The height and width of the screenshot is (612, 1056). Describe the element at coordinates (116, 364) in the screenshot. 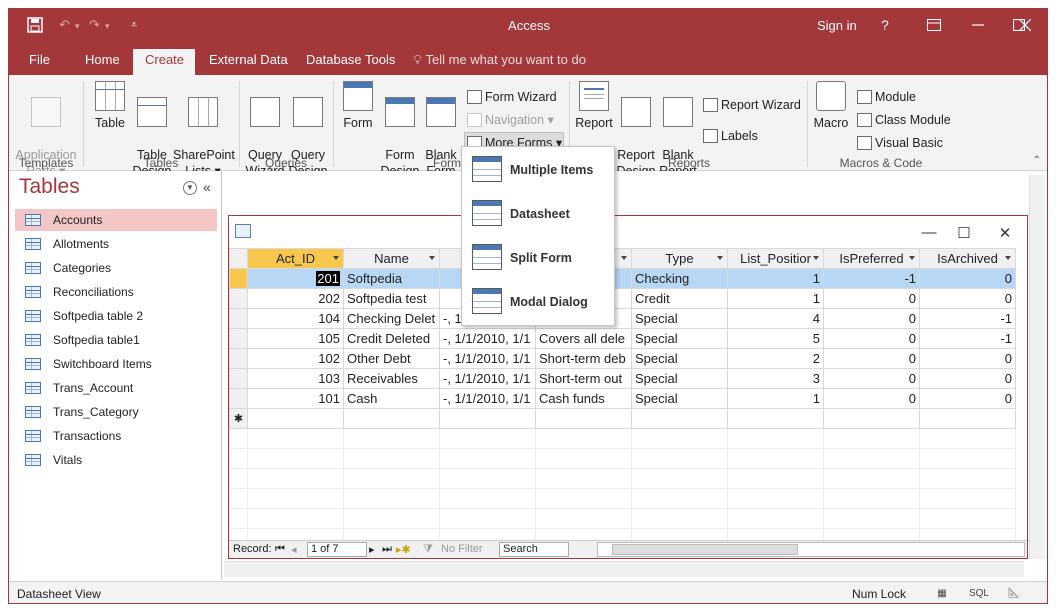

I see `nav-item-table: Switchboard Items` at that location.